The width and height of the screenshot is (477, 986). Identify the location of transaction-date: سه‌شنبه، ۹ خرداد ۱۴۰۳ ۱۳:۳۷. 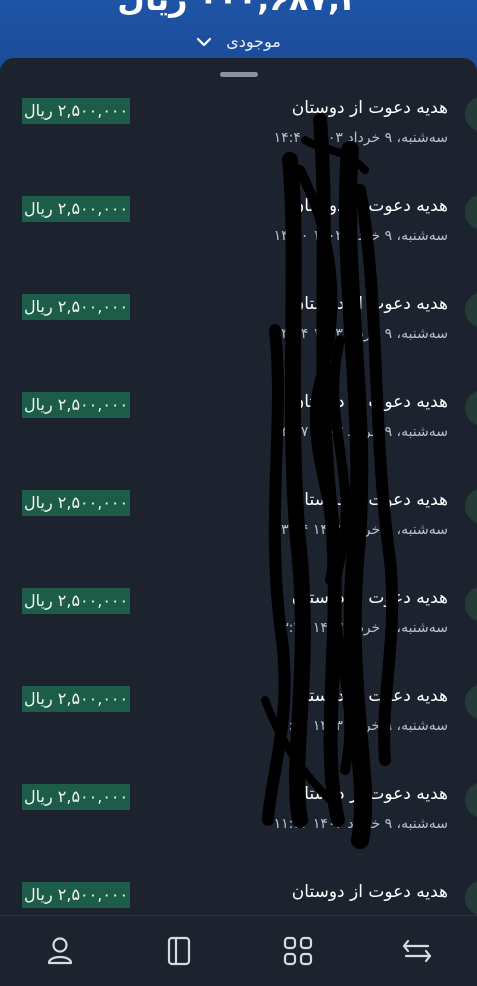
(360, 432).